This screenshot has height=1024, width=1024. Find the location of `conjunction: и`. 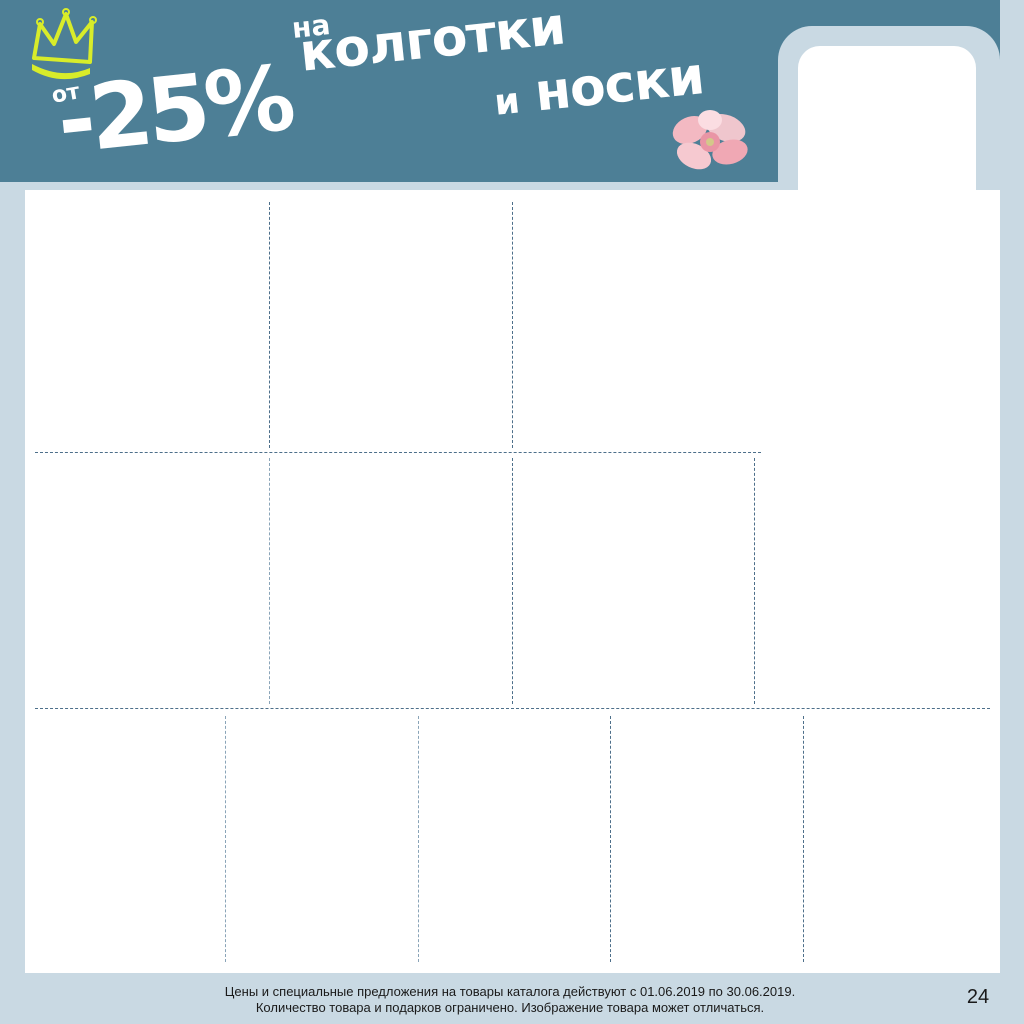

conjunction: и is located at coordinates (506, 102).